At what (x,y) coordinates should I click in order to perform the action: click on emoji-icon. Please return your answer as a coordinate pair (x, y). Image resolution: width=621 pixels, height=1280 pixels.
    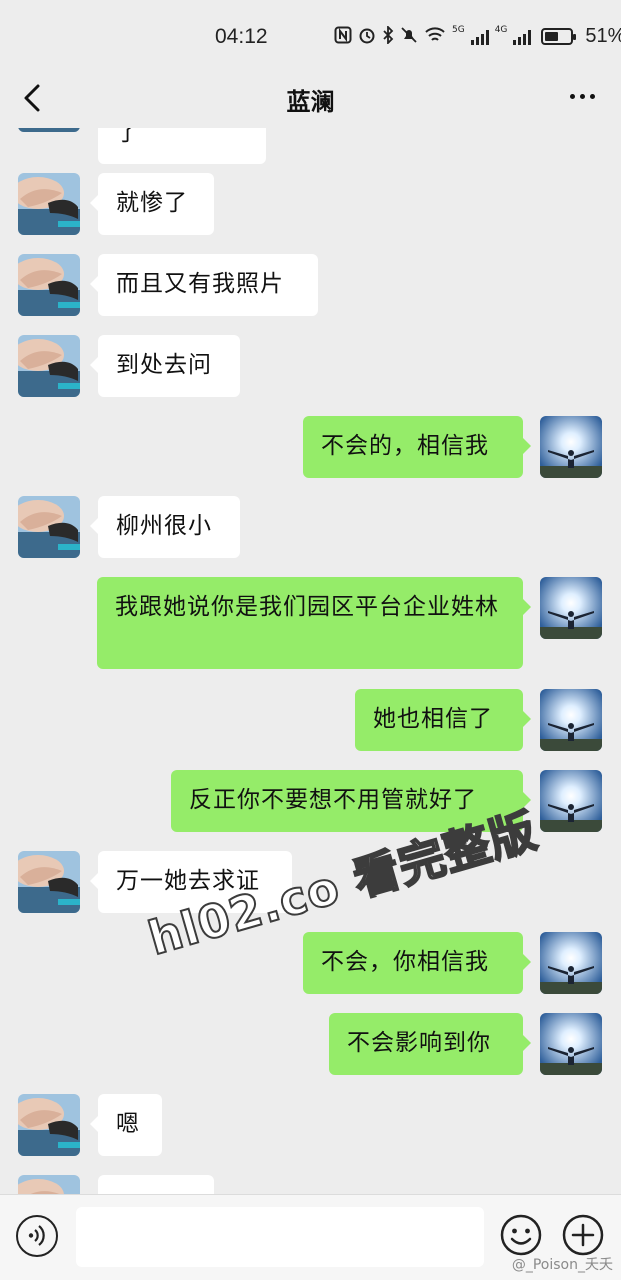
    Looking at the image, I should click on (521, 1235).